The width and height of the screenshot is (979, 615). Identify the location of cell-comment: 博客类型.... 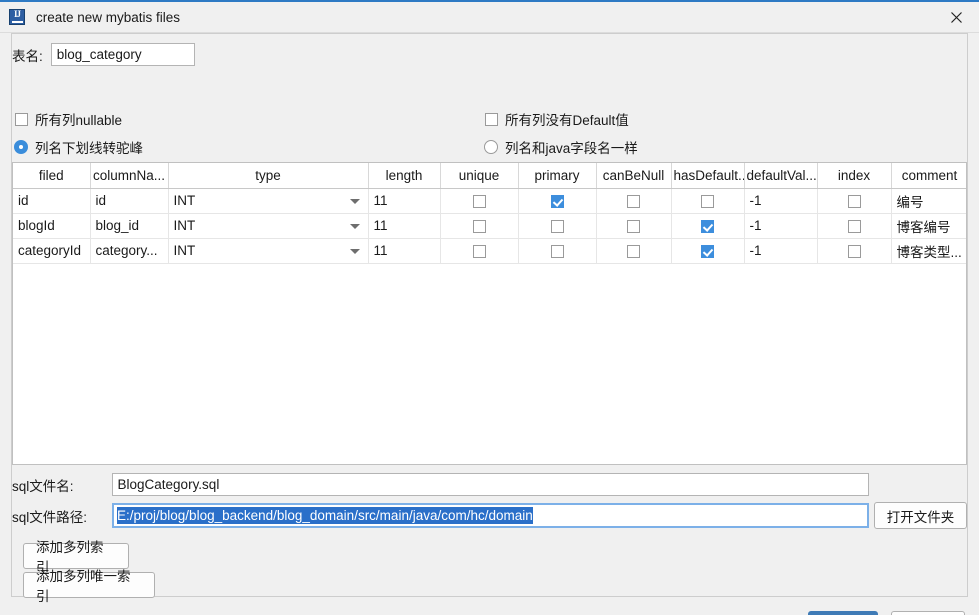
(928, 251).